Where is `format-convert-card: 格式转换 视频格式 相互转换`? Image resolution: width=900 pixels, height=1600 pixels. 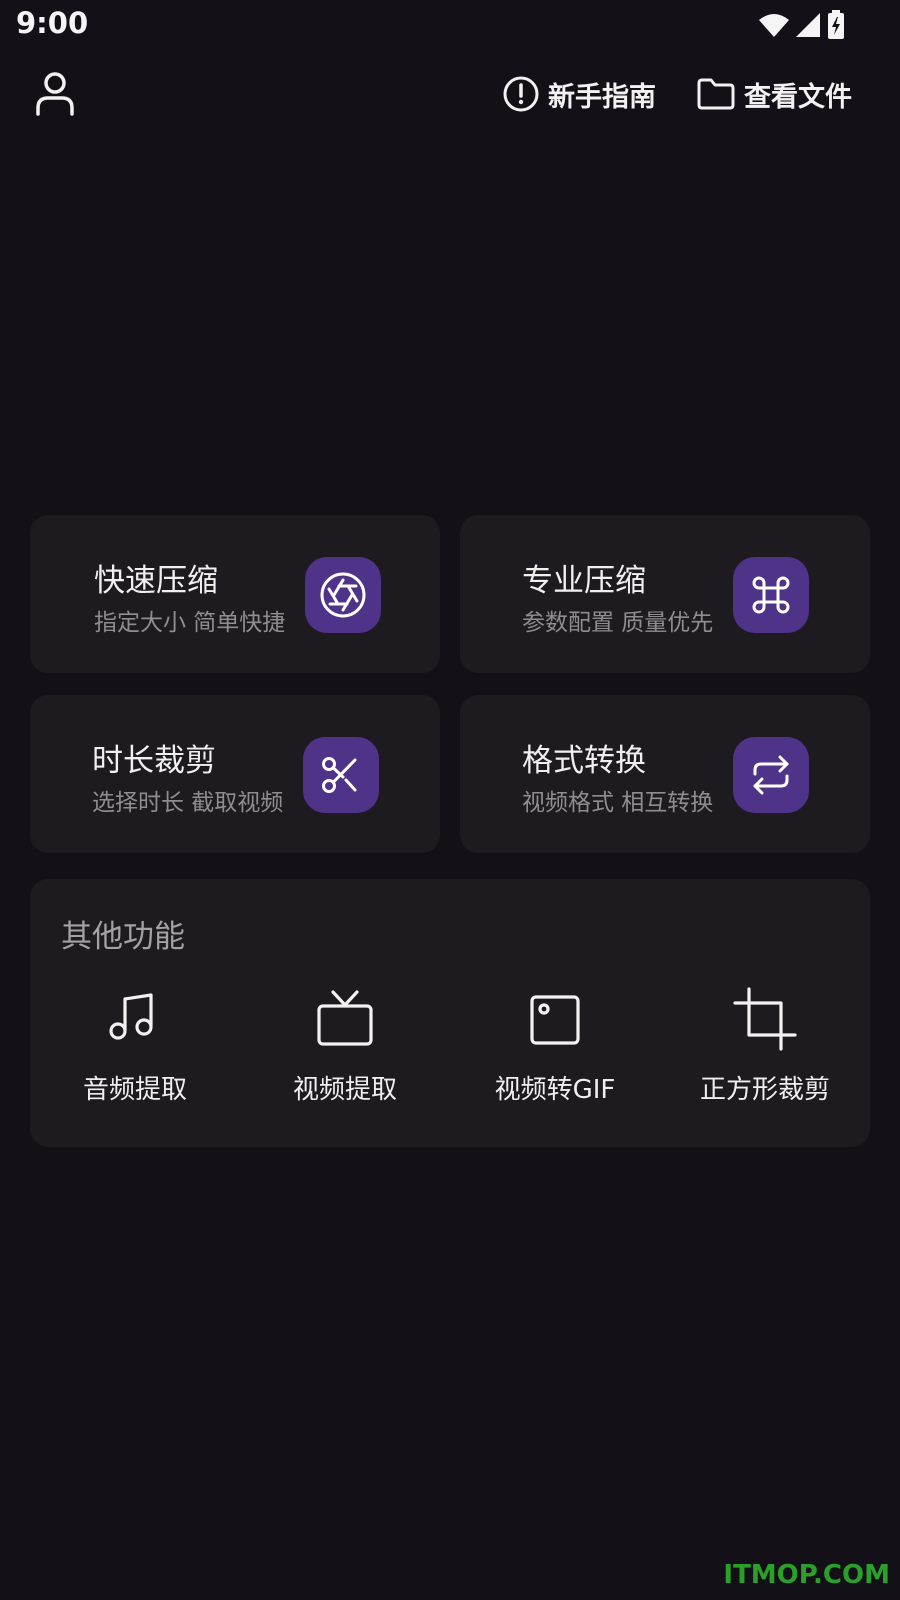 format-convert-card: 格式转换 视频格式 相互转换 is located at coordinates (665, 774).